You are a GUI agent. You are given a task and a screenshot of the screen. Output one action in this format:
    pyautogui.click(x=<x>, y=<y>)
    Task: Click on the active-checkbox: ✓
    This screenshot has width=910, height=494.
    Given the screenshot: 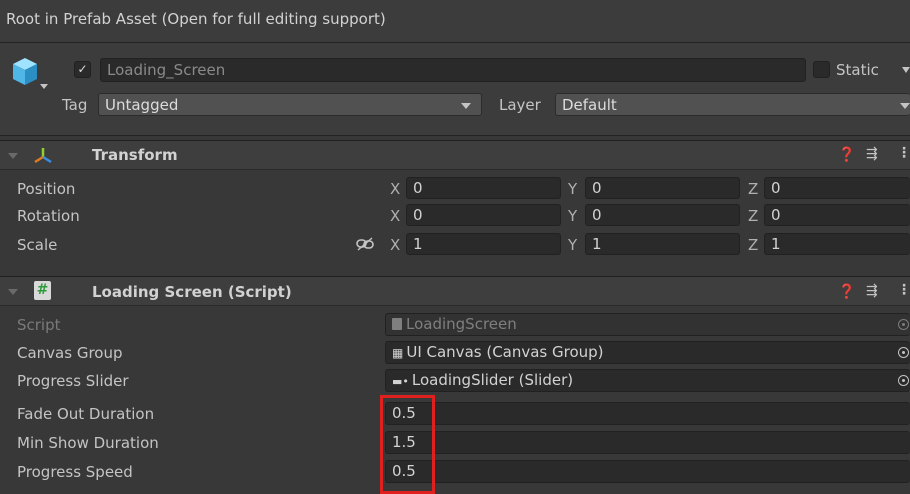 What is the action you would take?
    pyautogui.click(x=82, y=69)
    